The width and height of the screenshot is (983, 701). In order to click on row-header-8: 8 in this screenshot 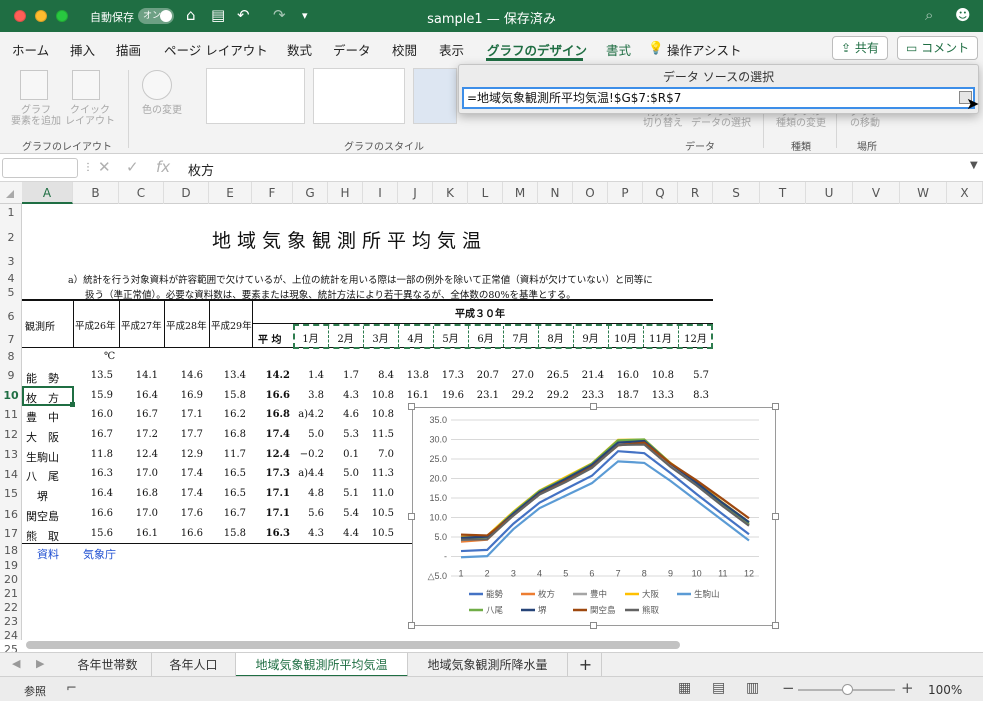, I will do `click(11, 356)`.